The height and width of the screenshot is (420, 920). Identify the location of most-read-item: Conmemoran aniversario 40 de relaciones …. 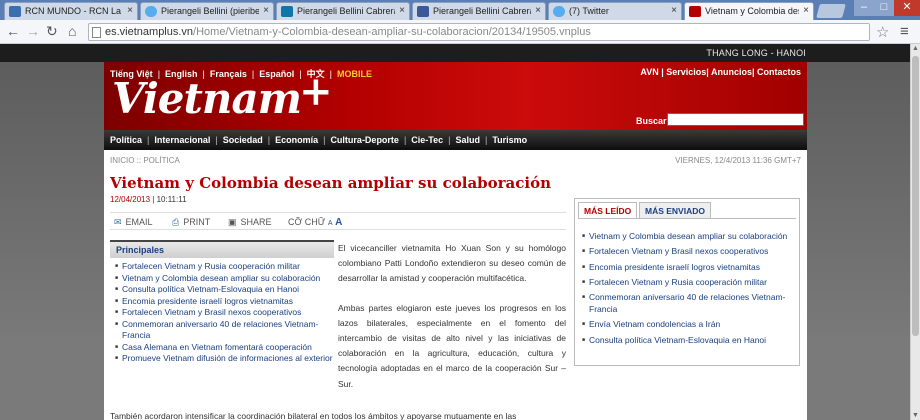
(689, 304).